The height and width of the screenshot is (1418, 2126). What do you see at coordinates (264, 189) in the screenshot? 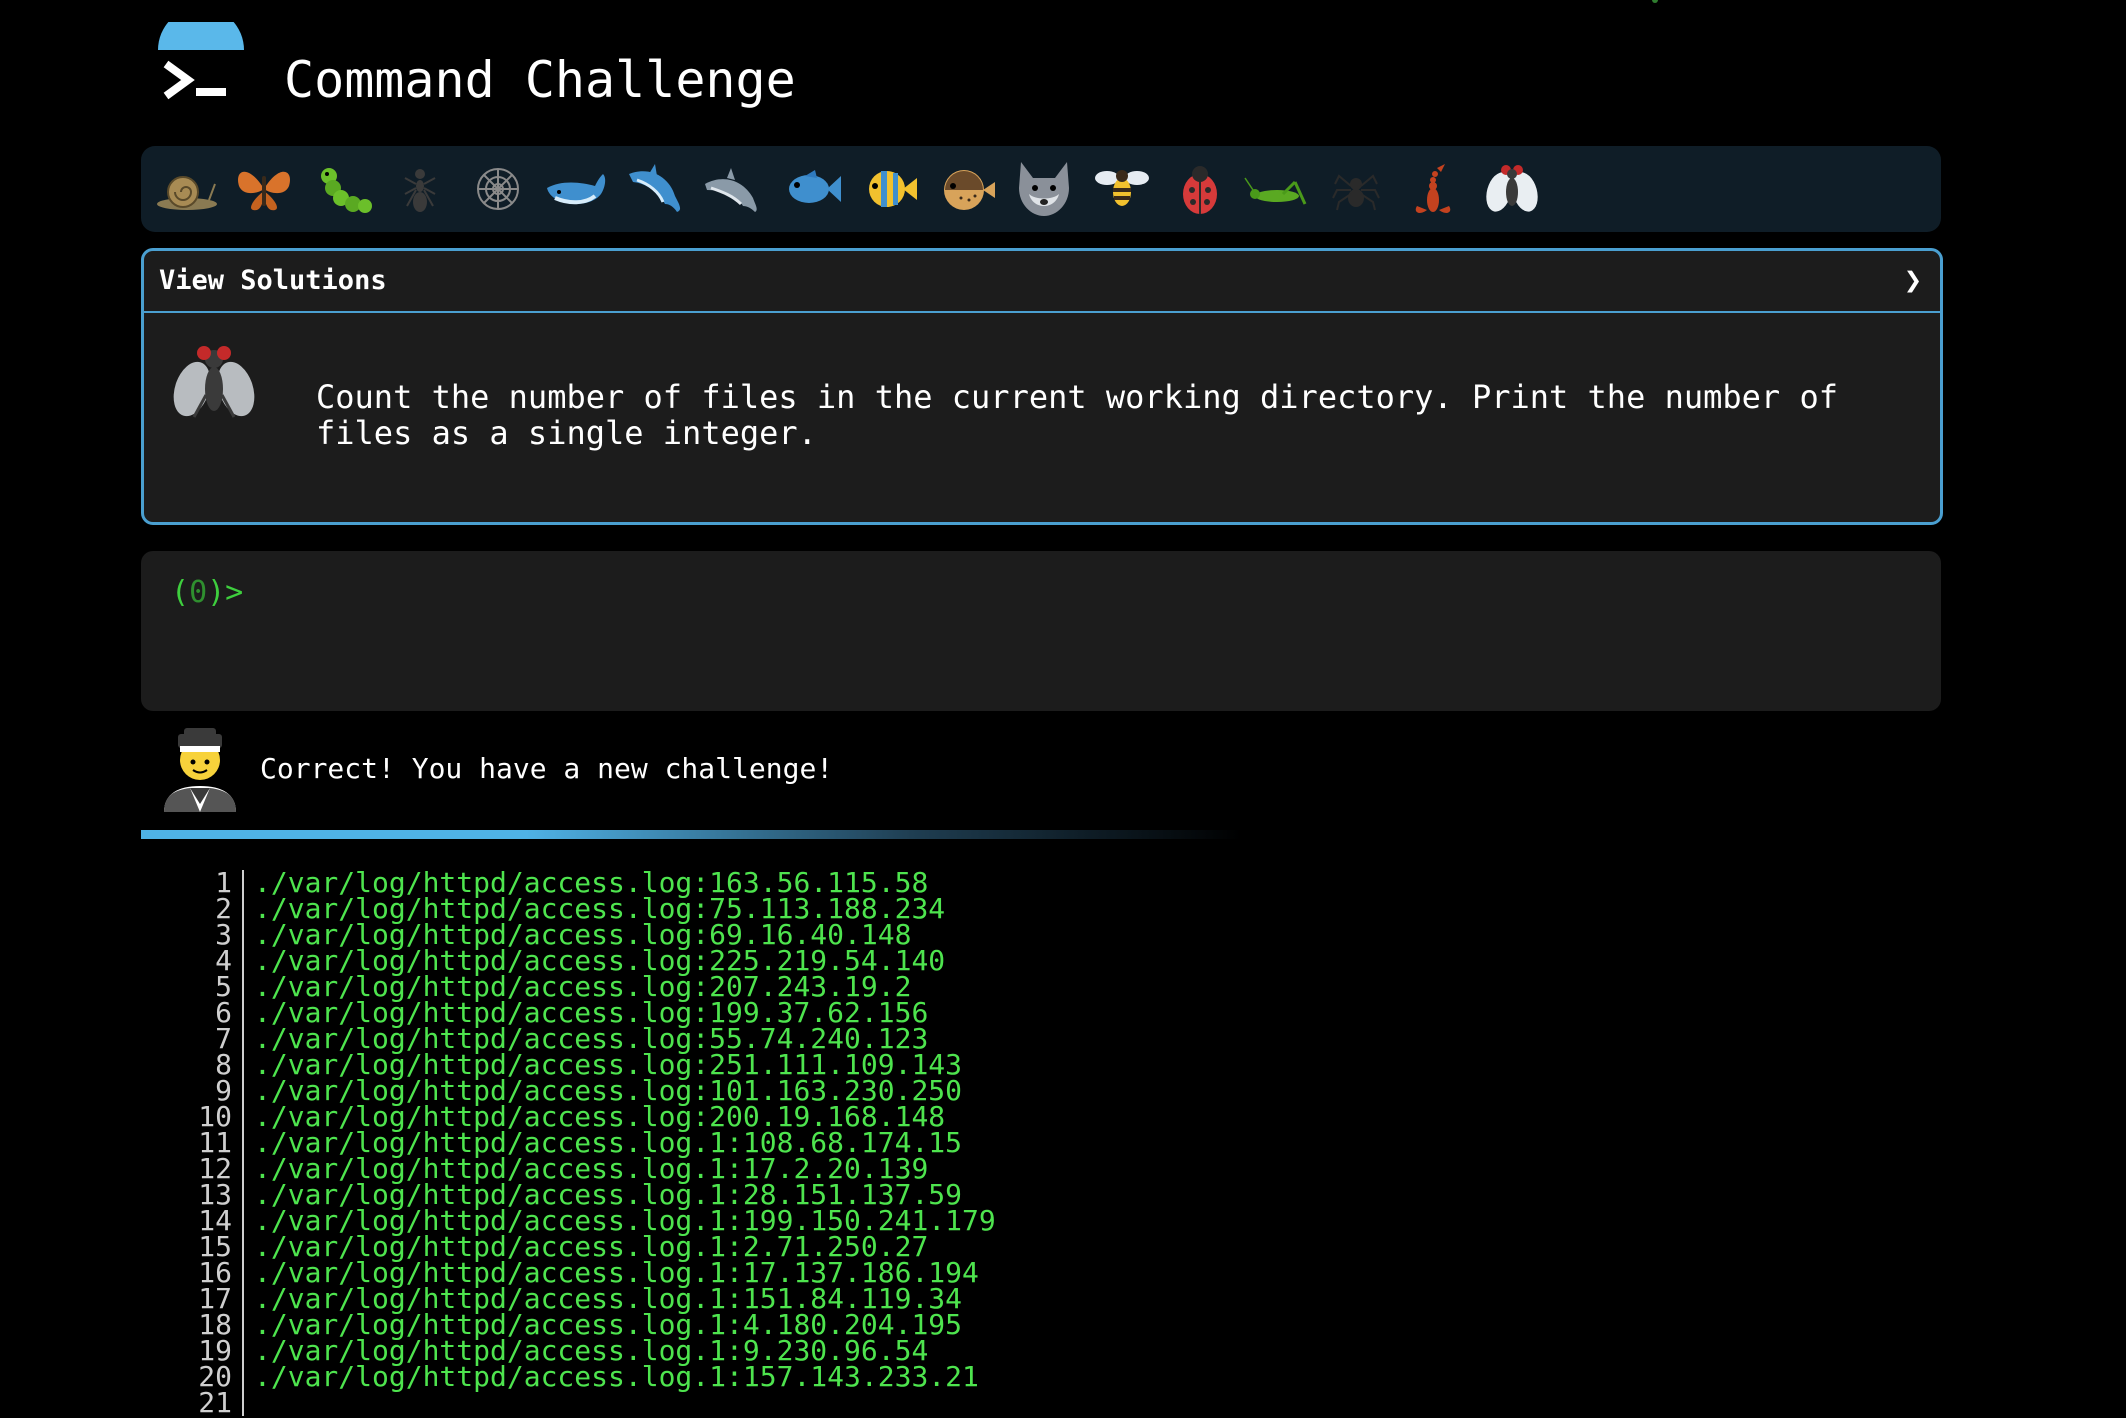
I see `butterfly-icon` at bounding box center [264, 189].